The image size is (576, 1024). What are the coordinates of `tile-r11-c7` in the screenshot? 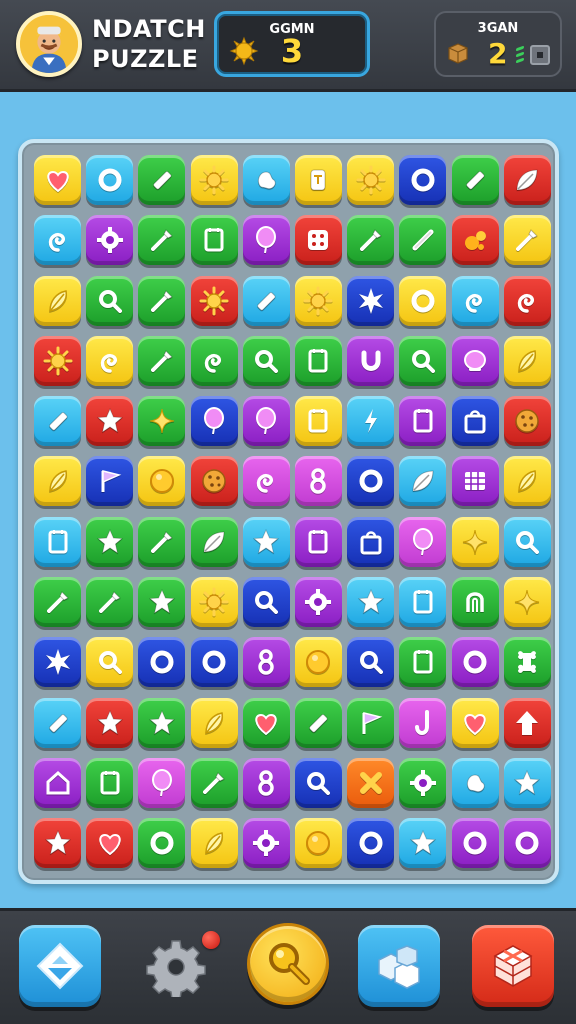 It's located at (371, 782).